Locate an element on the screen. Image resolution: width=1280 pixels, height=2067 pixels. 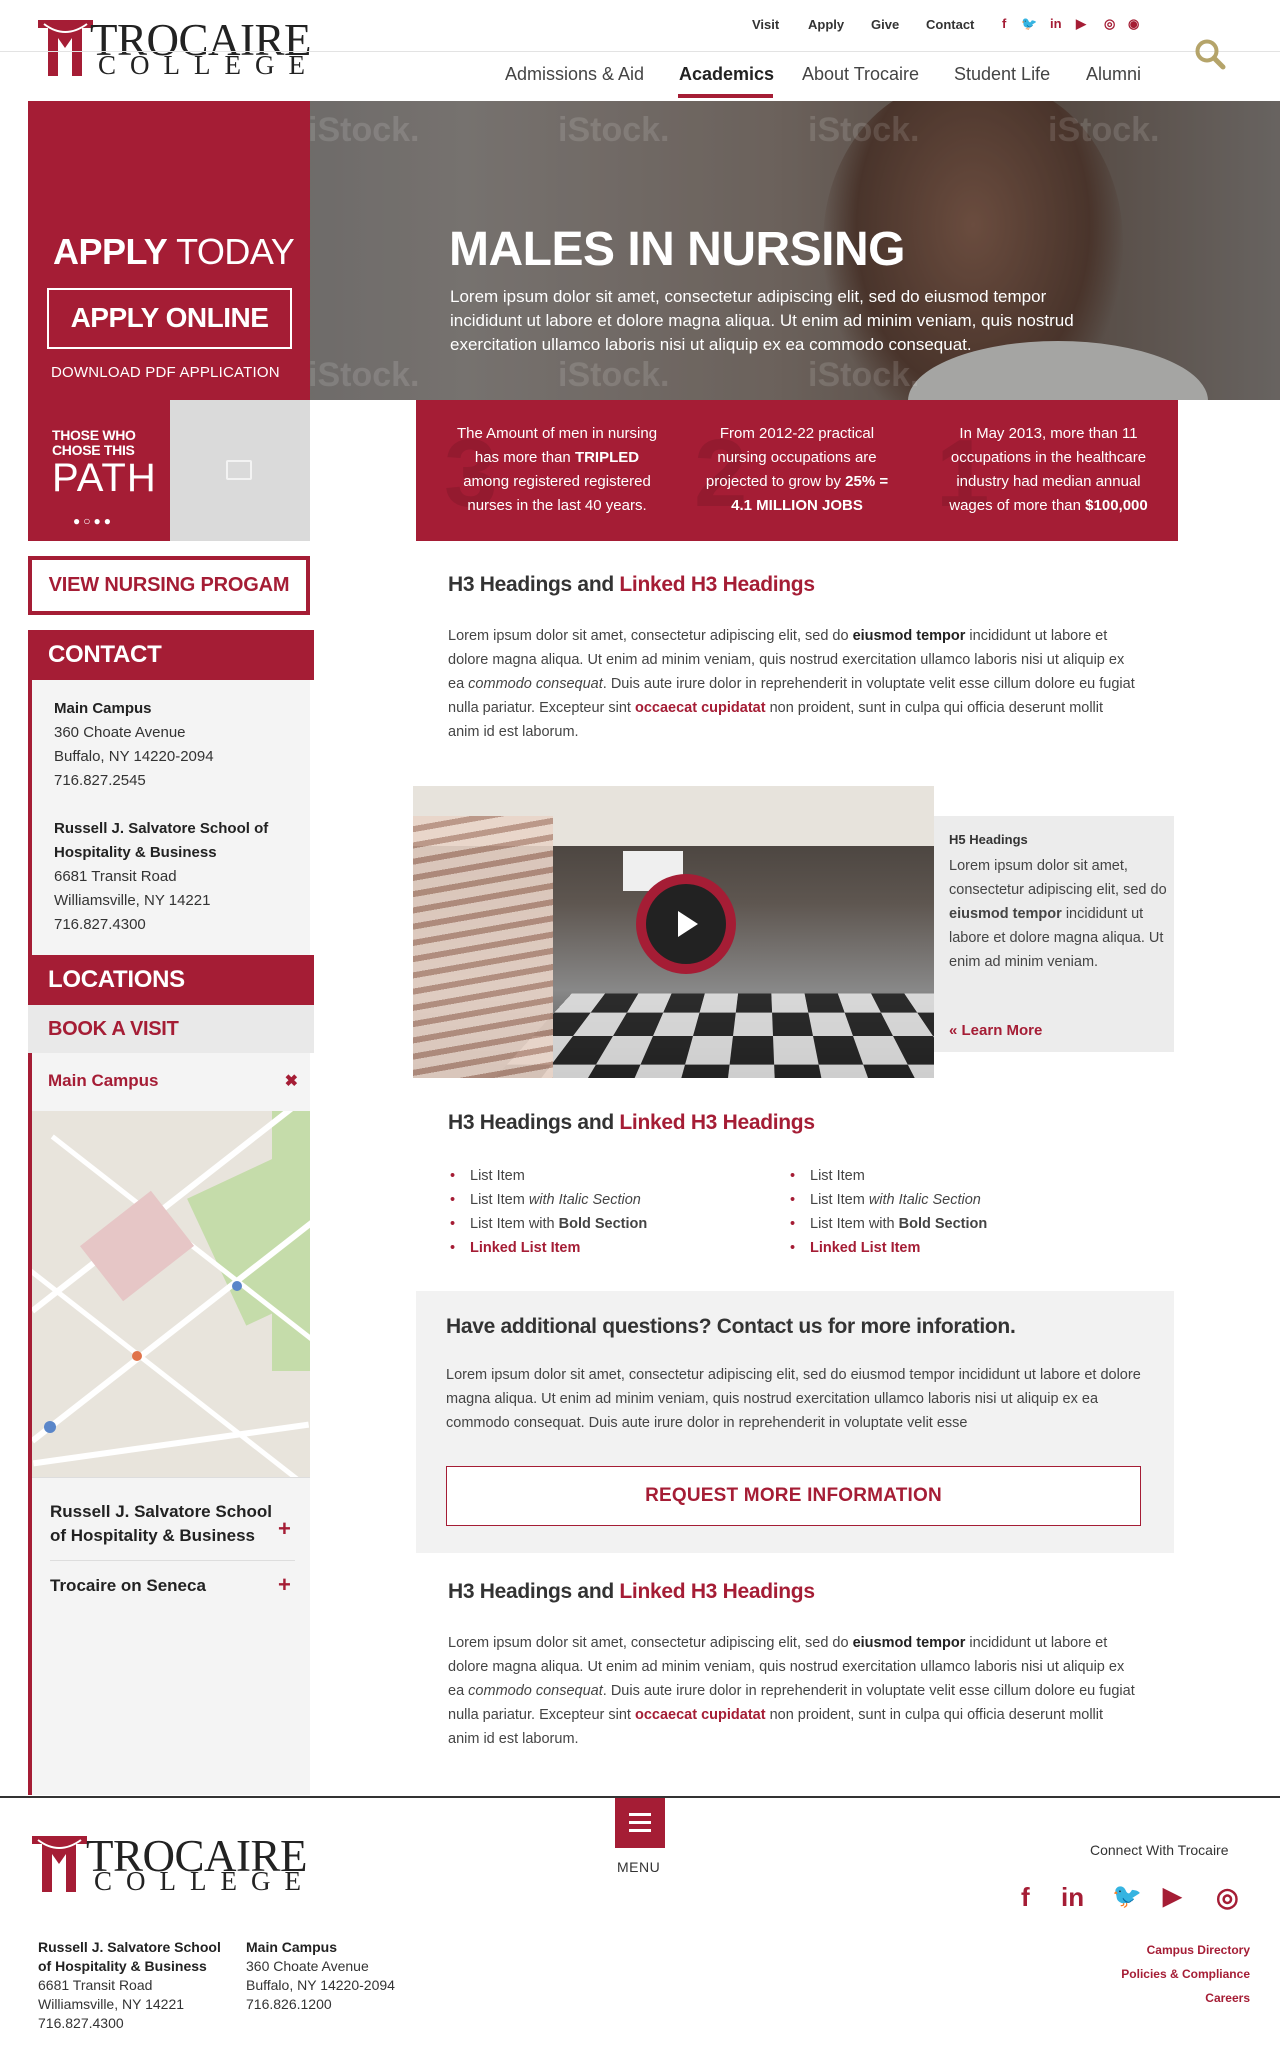
logo-word-college: COLLEGE is located at coordinates (204, 1881).